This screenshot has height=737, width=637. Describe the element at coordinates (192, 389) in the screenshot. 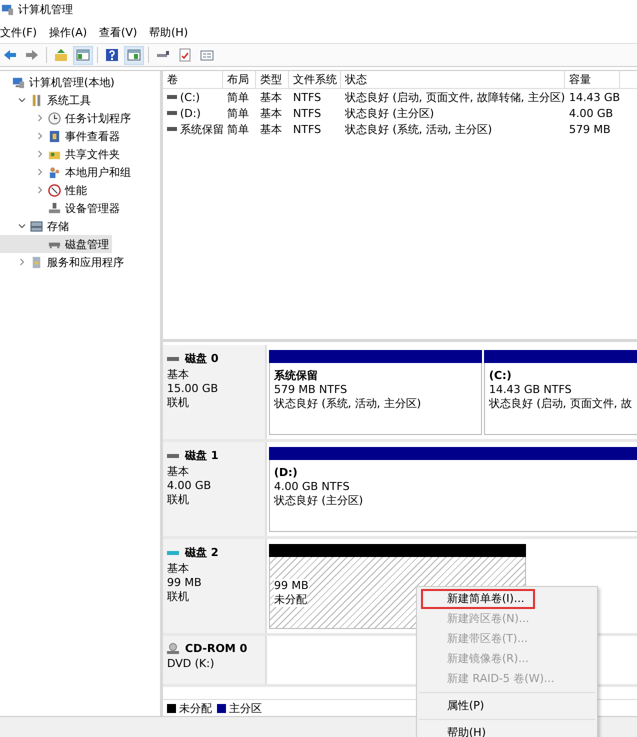

I see `disk-size: 15.00 GB` at that location.